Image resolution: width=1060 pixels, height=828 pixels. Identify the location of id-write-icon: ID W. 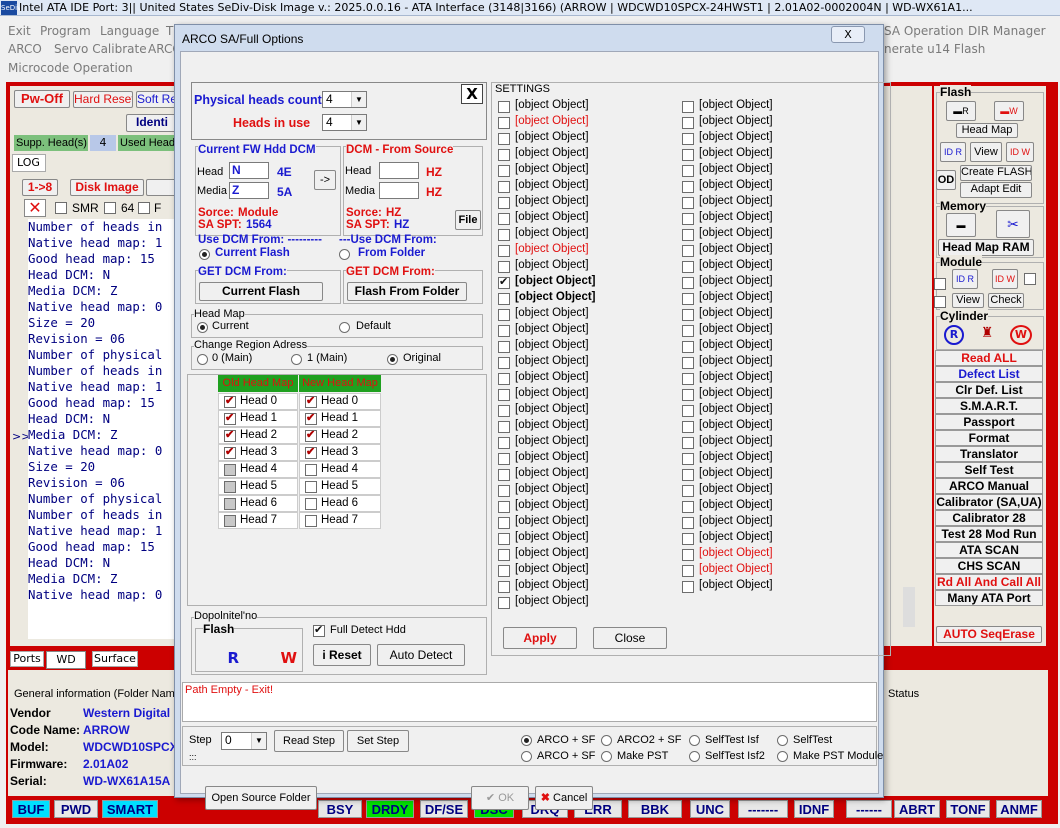
(1020, 152).